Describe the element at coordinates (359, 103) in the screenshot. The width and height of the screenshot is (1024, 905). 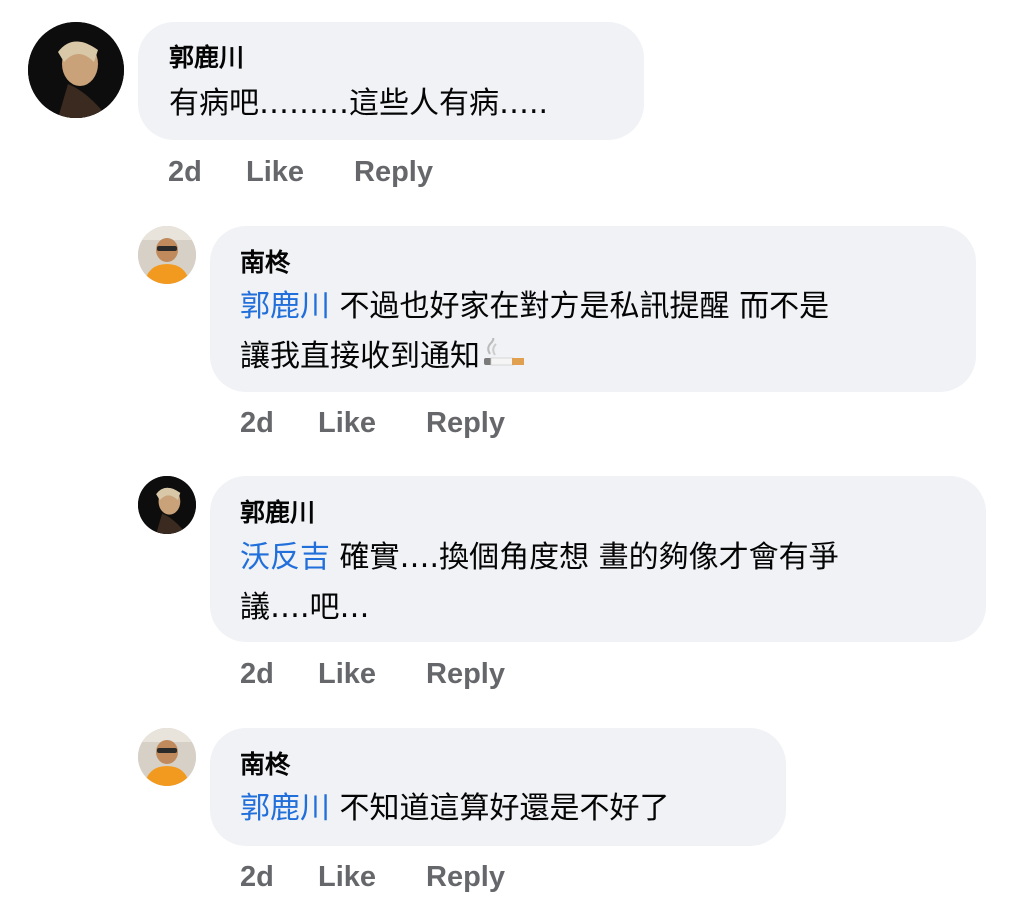
I see `comment-text: 有病吧………這些人有病…..` at that location.